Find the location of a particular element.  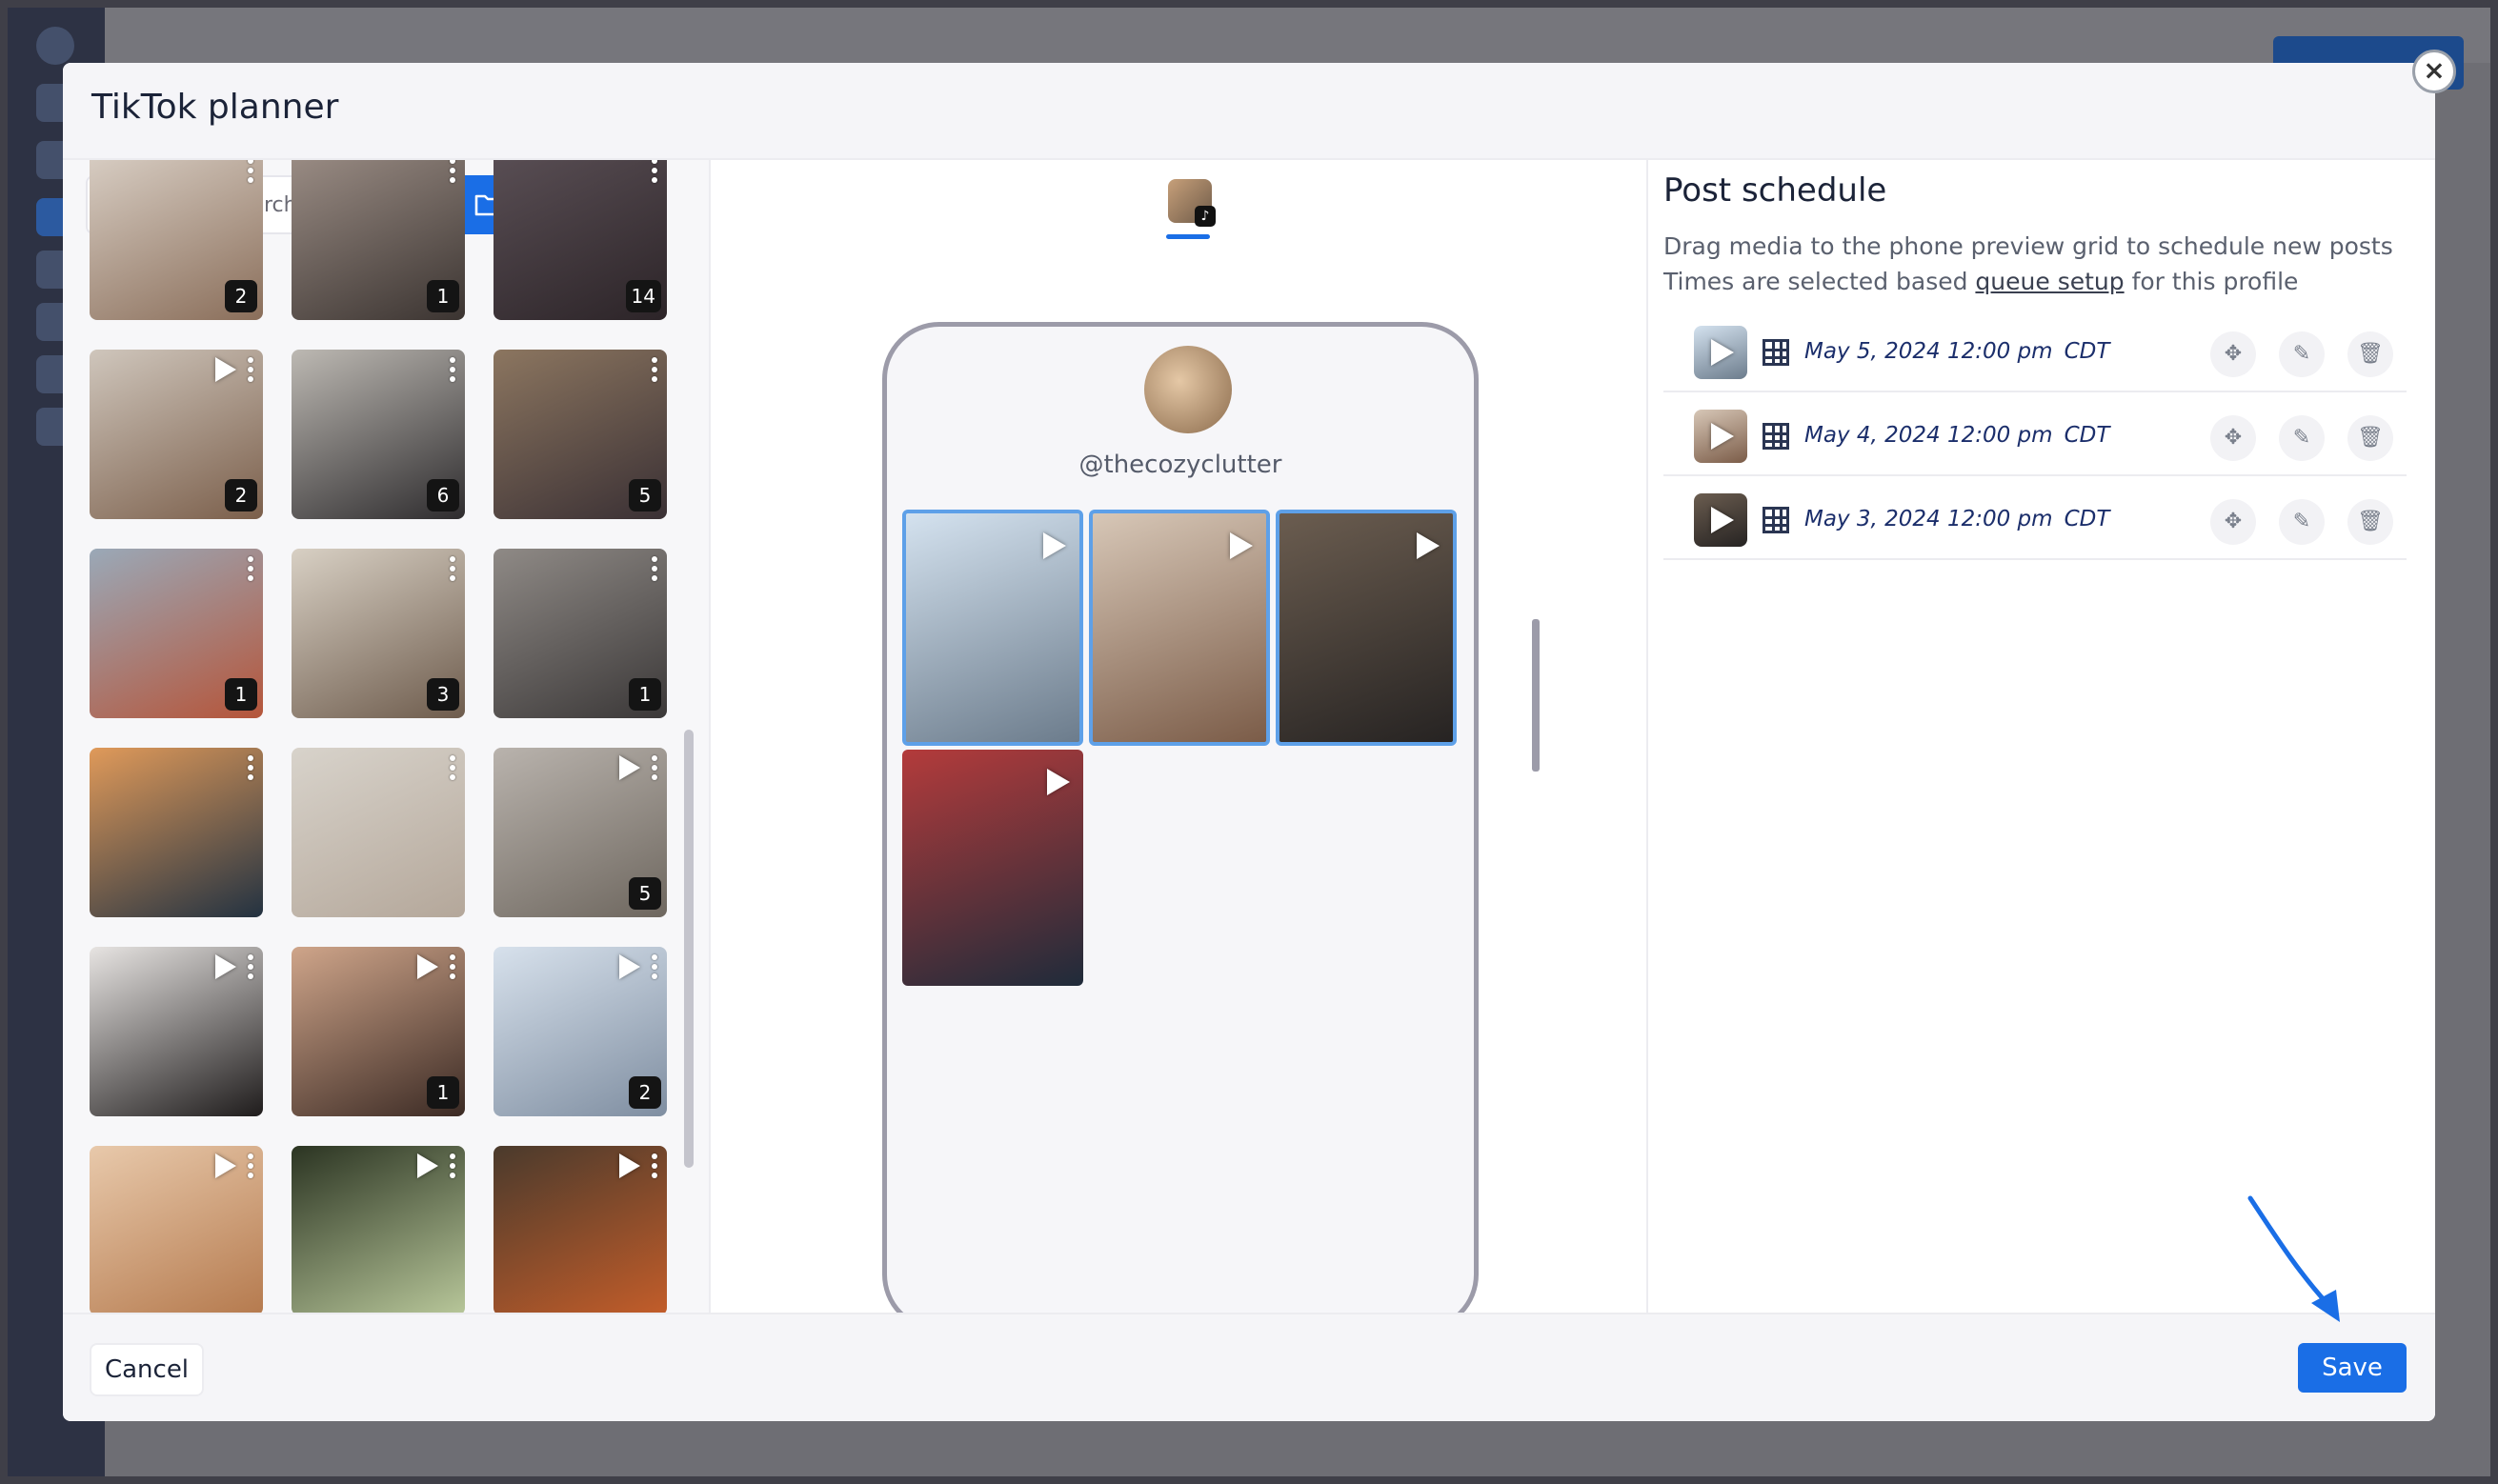

modal-title: TikTok planner is located at coordinates (215, 107).